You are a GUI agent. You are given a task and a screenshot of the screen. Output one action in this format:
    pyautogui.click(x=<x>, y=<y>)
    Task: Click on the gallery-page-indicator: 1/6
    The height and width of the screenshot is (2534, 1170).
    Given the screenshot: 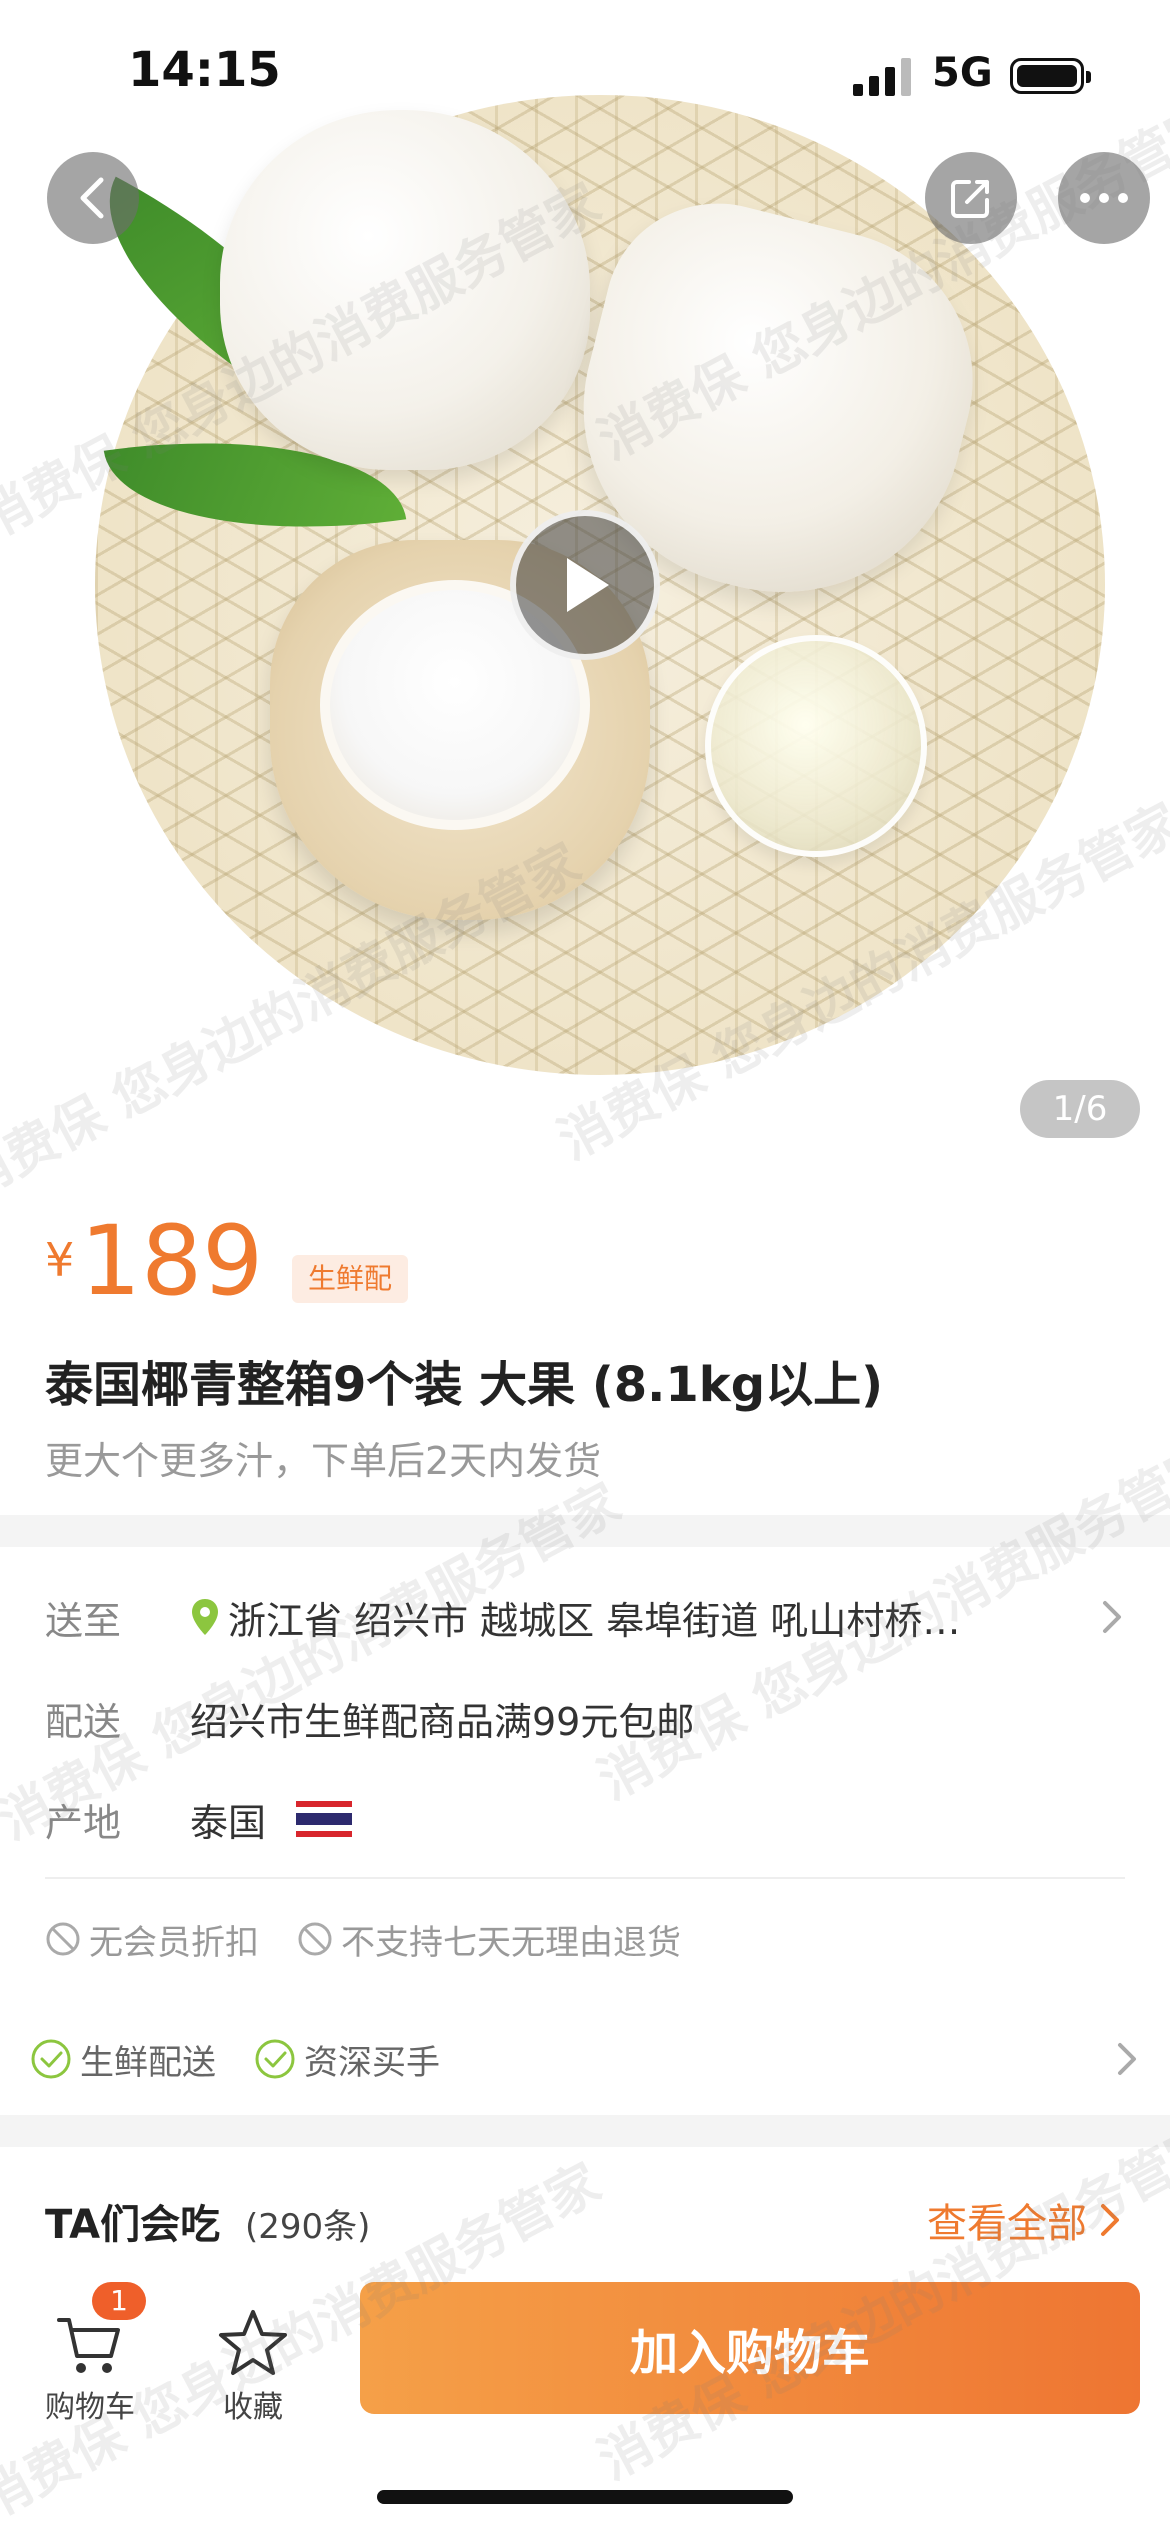 What is the action you would take?
    pyautogui.click(x=1080, y=1109)
    